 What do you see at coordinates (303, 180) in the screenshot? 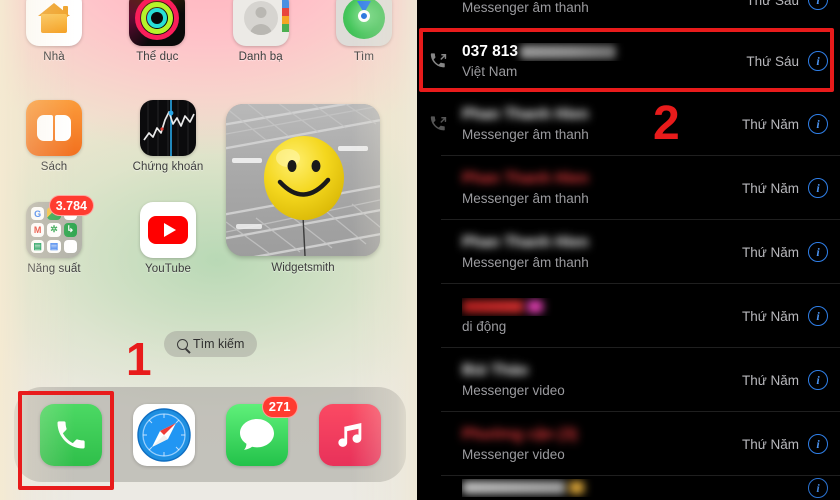
I see `photo-widget` at bounding box center [303, 180].